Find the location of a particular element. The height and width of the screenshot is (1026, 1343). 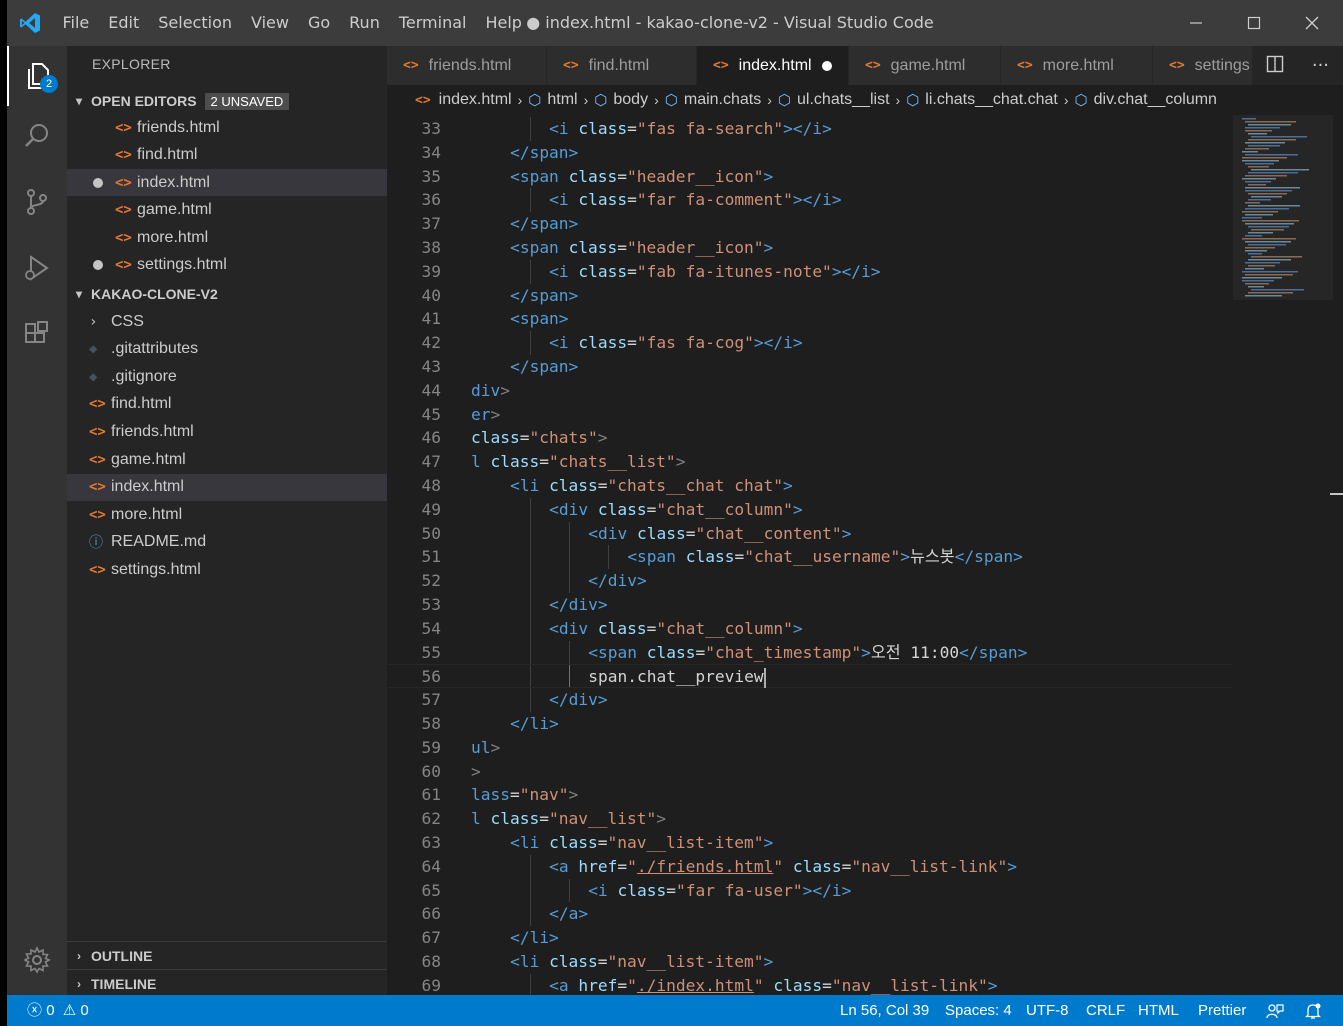

language-mode: HTML is located at coordinates (1158, 1010).